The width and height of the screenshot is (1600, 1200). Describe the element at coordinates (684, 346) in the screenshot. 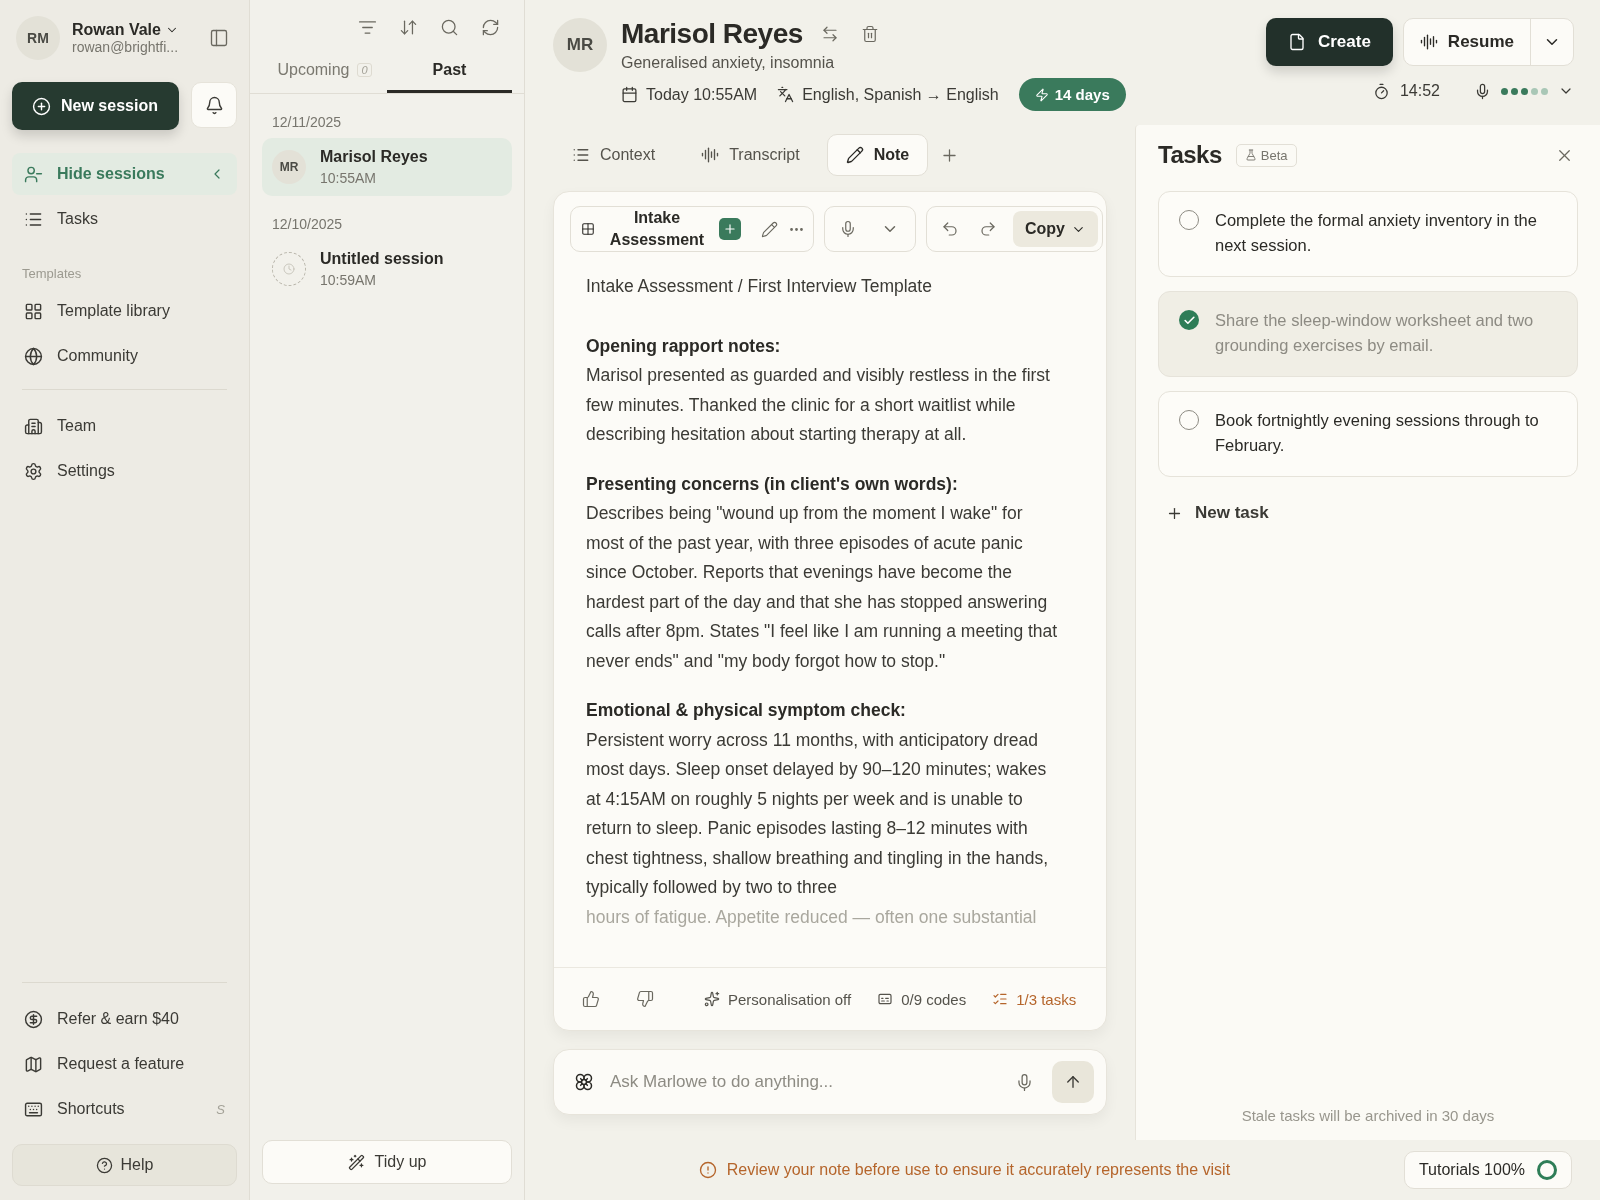

I see `section-heading: Opening rapport notes:` at that location.